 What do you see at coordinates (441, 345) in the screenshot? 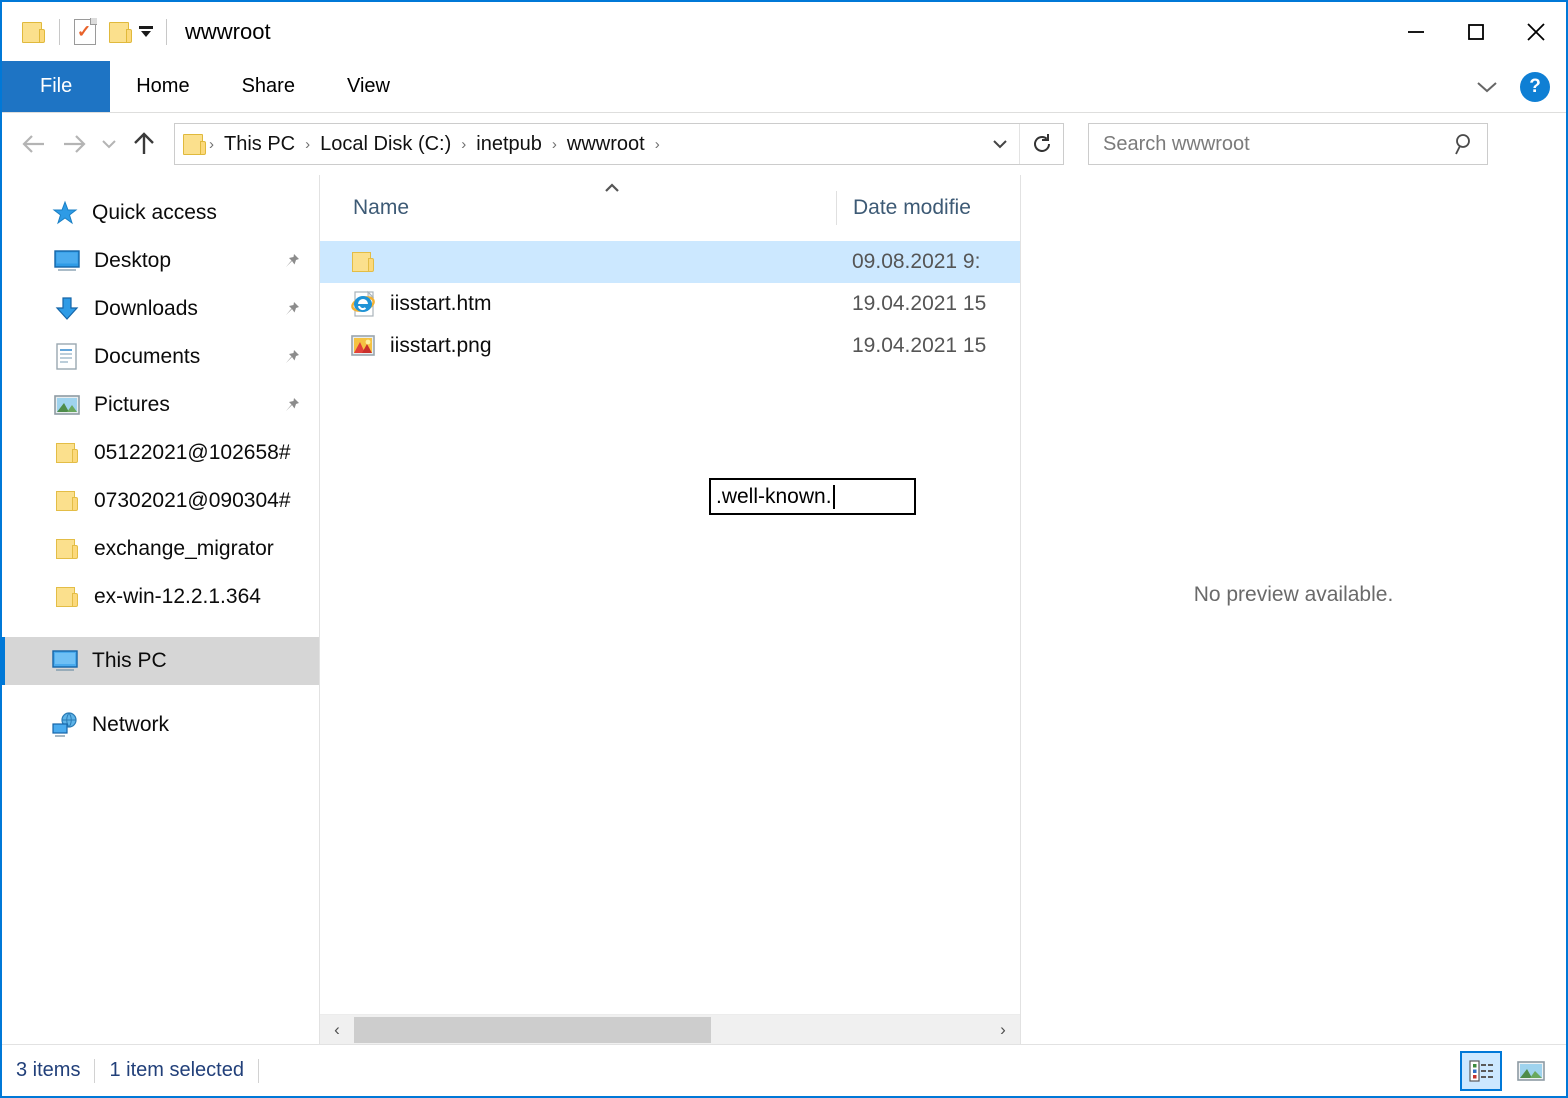
I see `file-name-label: iisstart.png` at bounding box center [441, 345].